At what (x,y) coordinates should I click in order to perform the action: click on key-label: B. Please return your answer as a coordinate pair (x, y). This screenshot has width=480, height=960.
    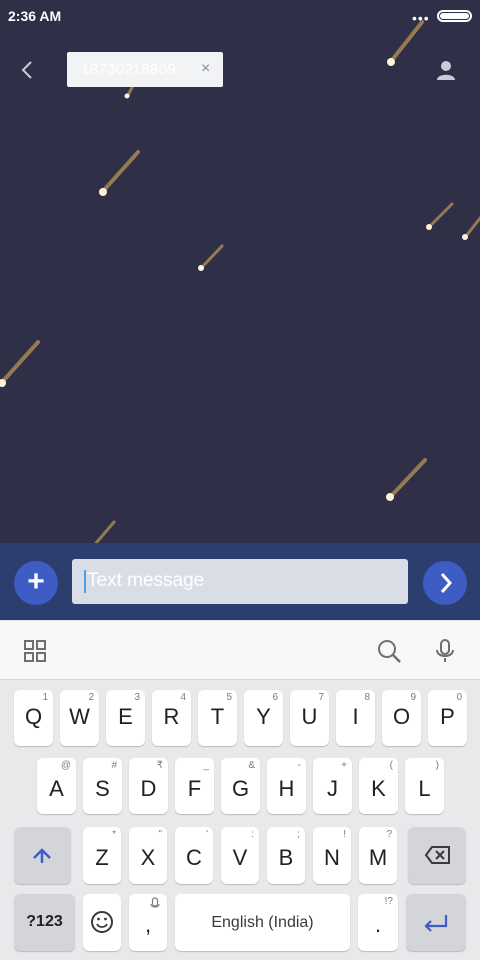
    Looking at the image, I should click on (286, 857).